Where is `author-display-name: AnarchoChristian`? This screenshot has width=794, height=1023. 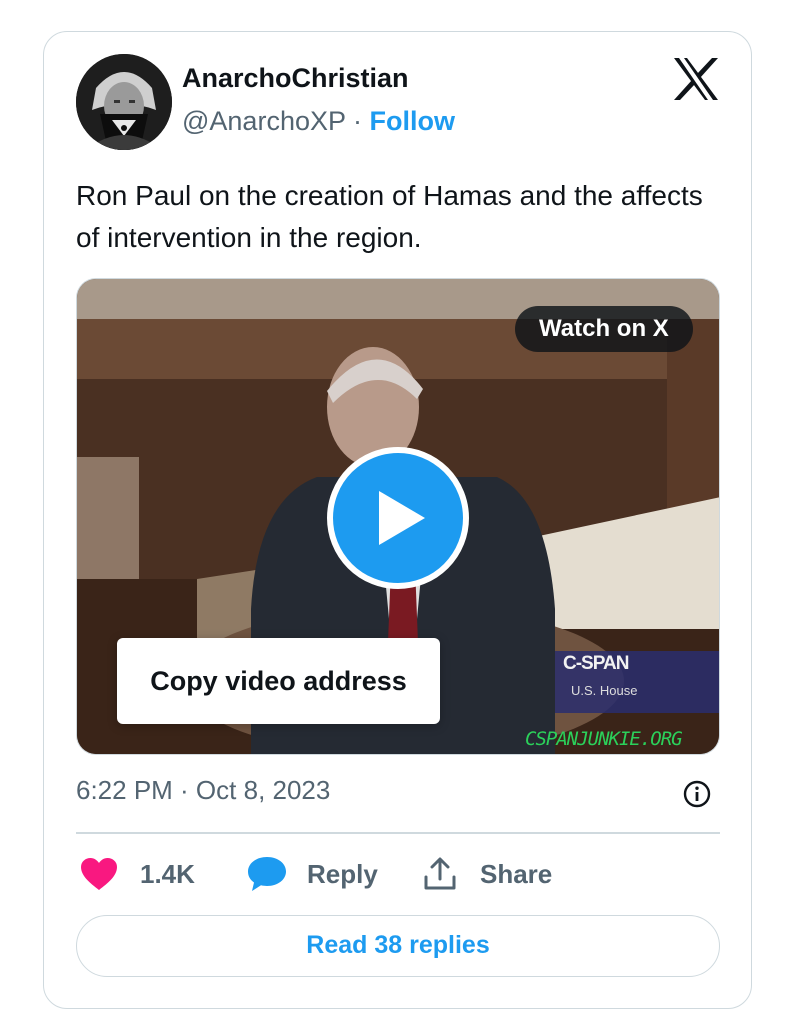
author-display-name: AnarchoChristian is located at coordinates (295, 78).